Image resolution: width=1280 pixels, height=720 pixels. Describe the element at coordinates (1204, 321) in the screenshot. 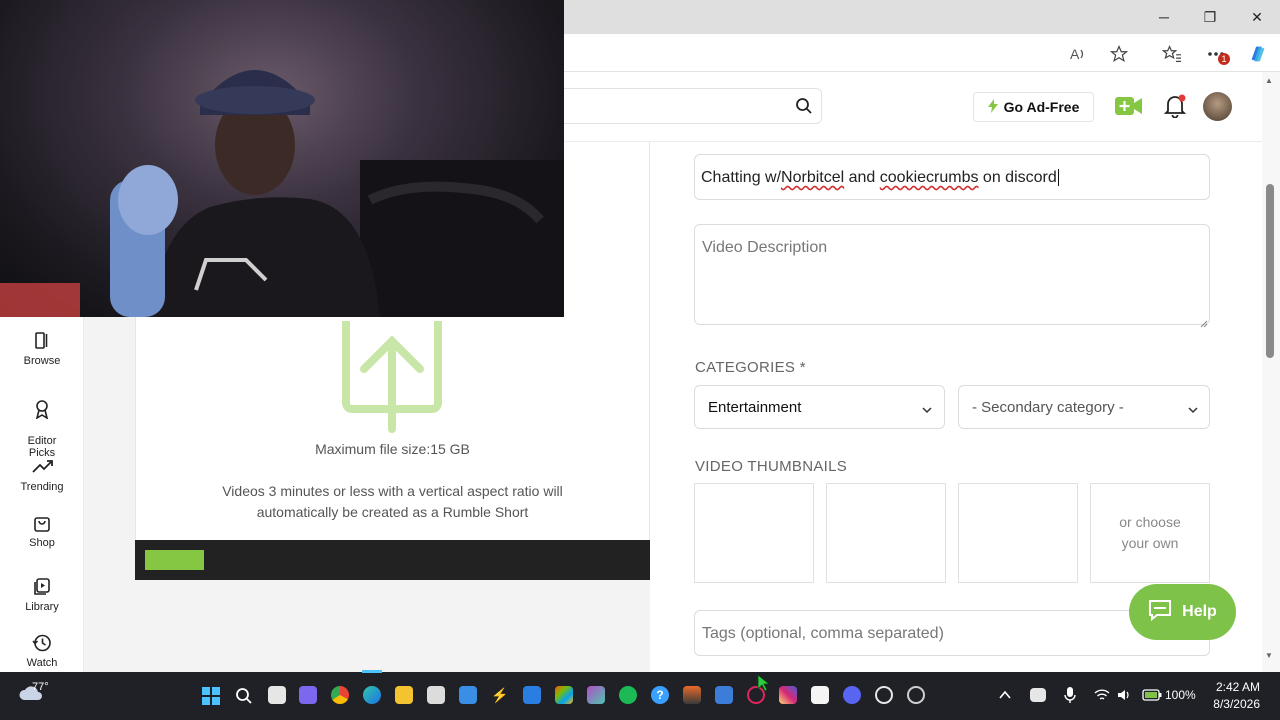

I see `resize-handle-icon` at that location.